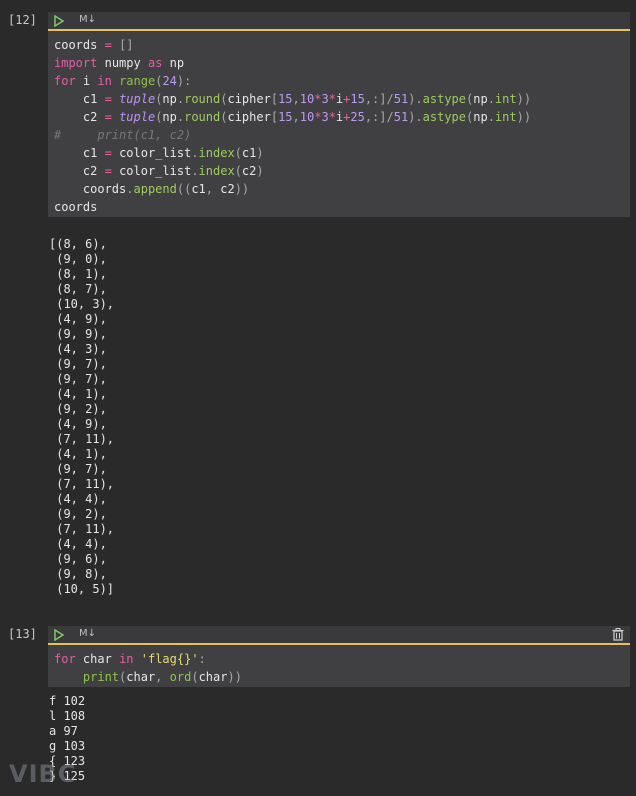 Image resolution: width=636 pixels, height=796 pixels. Describe the element at coordinates (618, 634) in the screenshot. I see `trash-icon` at that location.